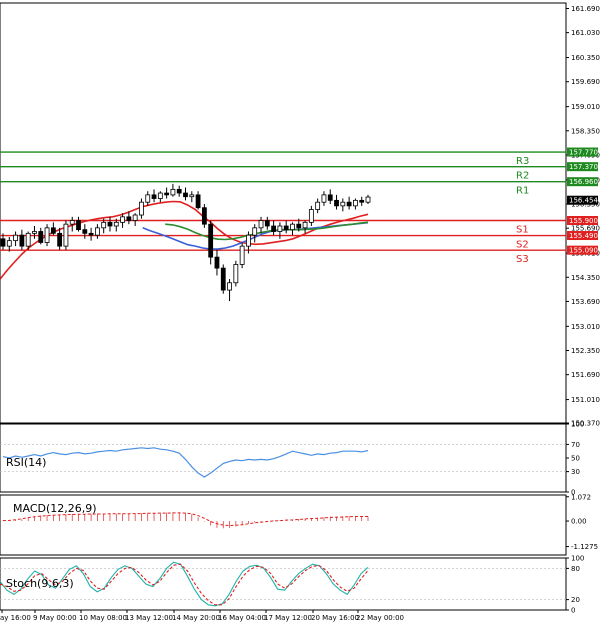 Image resolution: width=600 pixels, height=627 pixels. I want to click on current-price-tag: 156.454, so click(582, 200).